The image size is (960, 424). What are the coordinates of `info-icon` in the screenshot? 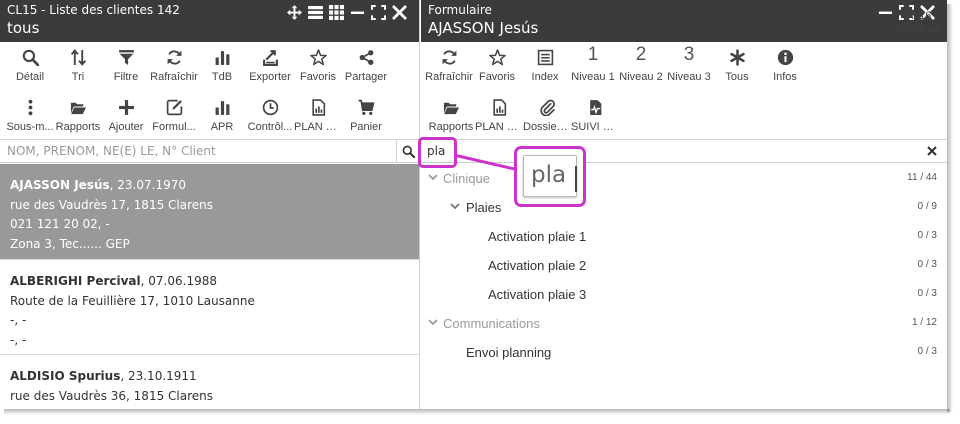 It's located at (785, 58).